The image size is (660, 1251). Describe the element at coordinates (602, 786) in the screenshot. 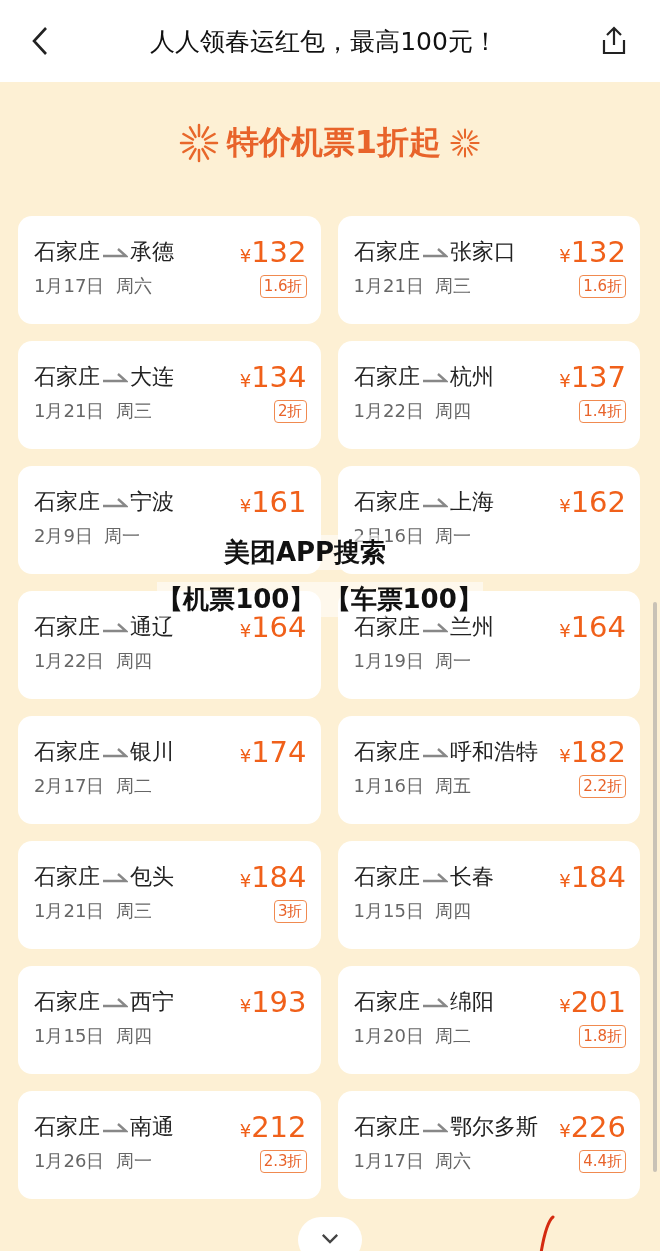

I see `discount-tag: 2.2折` at that location.